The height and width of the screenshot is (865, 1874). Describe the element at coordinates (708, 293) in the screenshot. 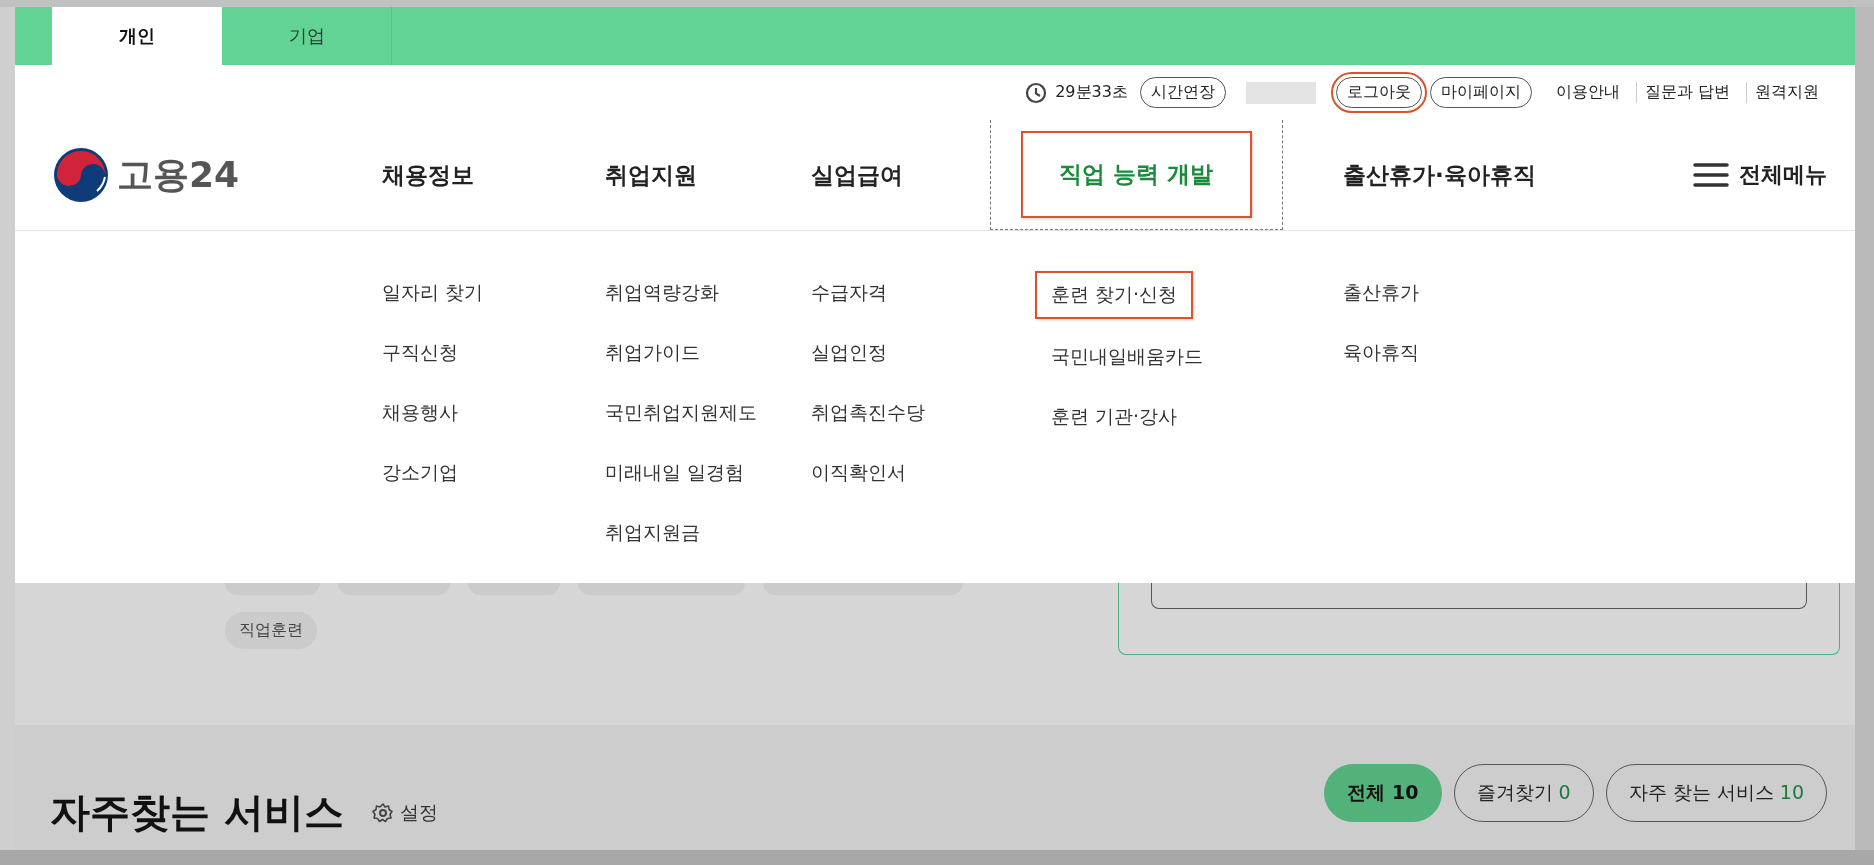

I see `submenu-item: 취업역량강화` at that location.